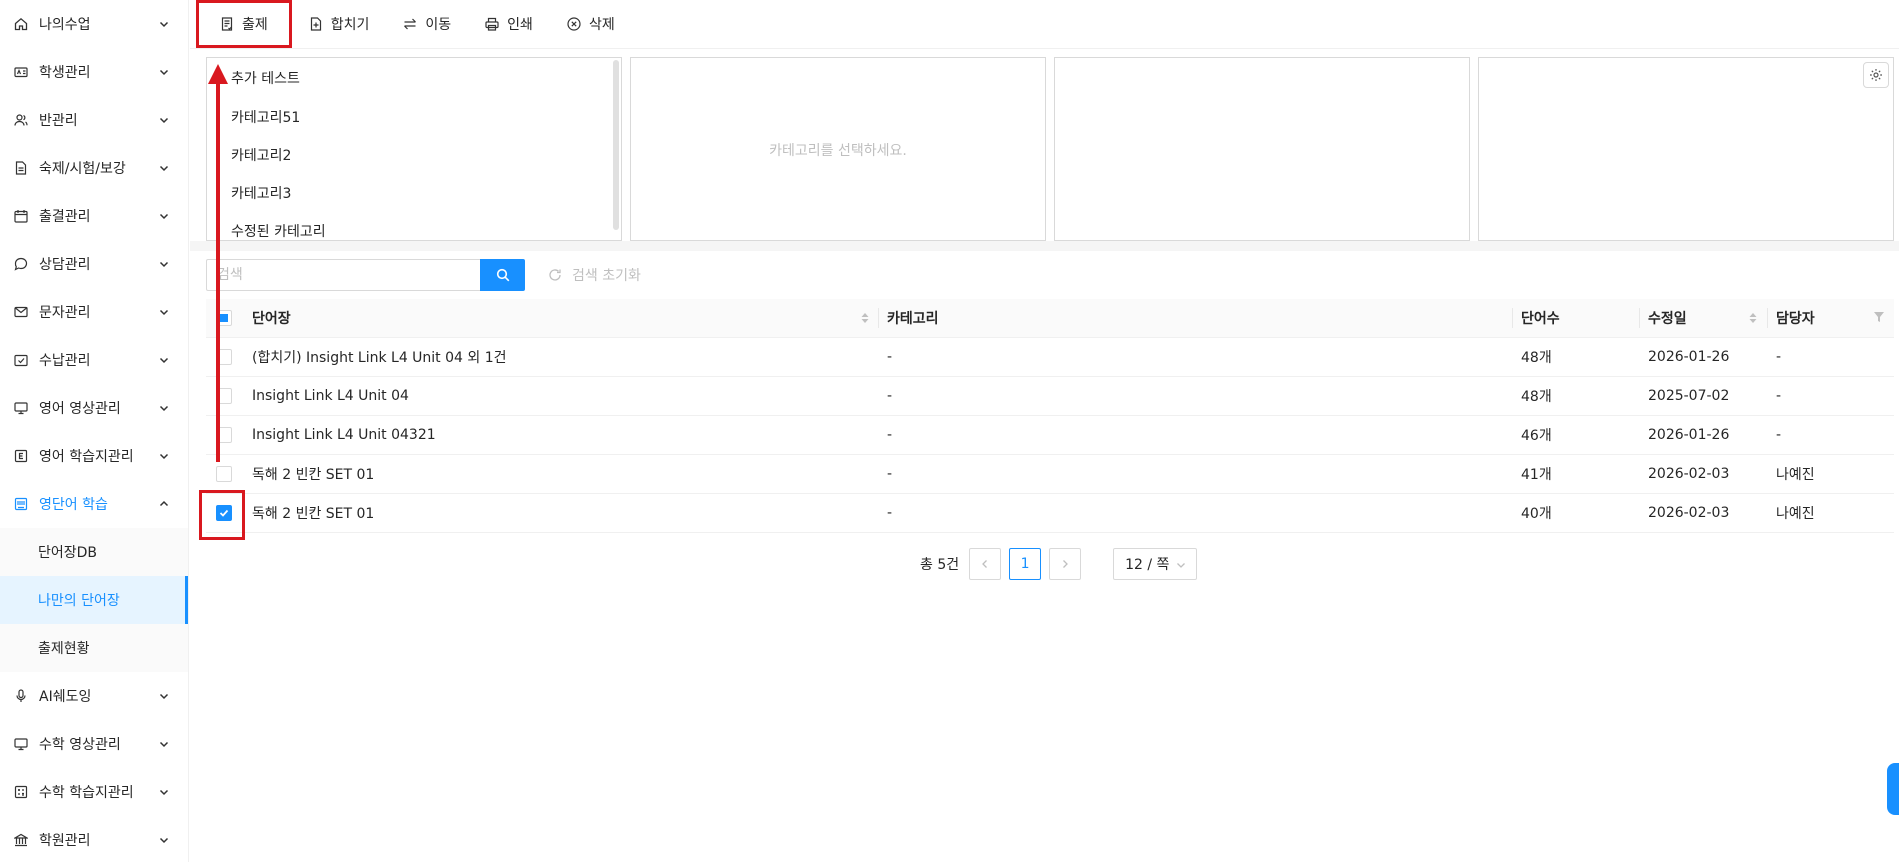  I want to click on row-checkbox-checked, so click(224, 513).